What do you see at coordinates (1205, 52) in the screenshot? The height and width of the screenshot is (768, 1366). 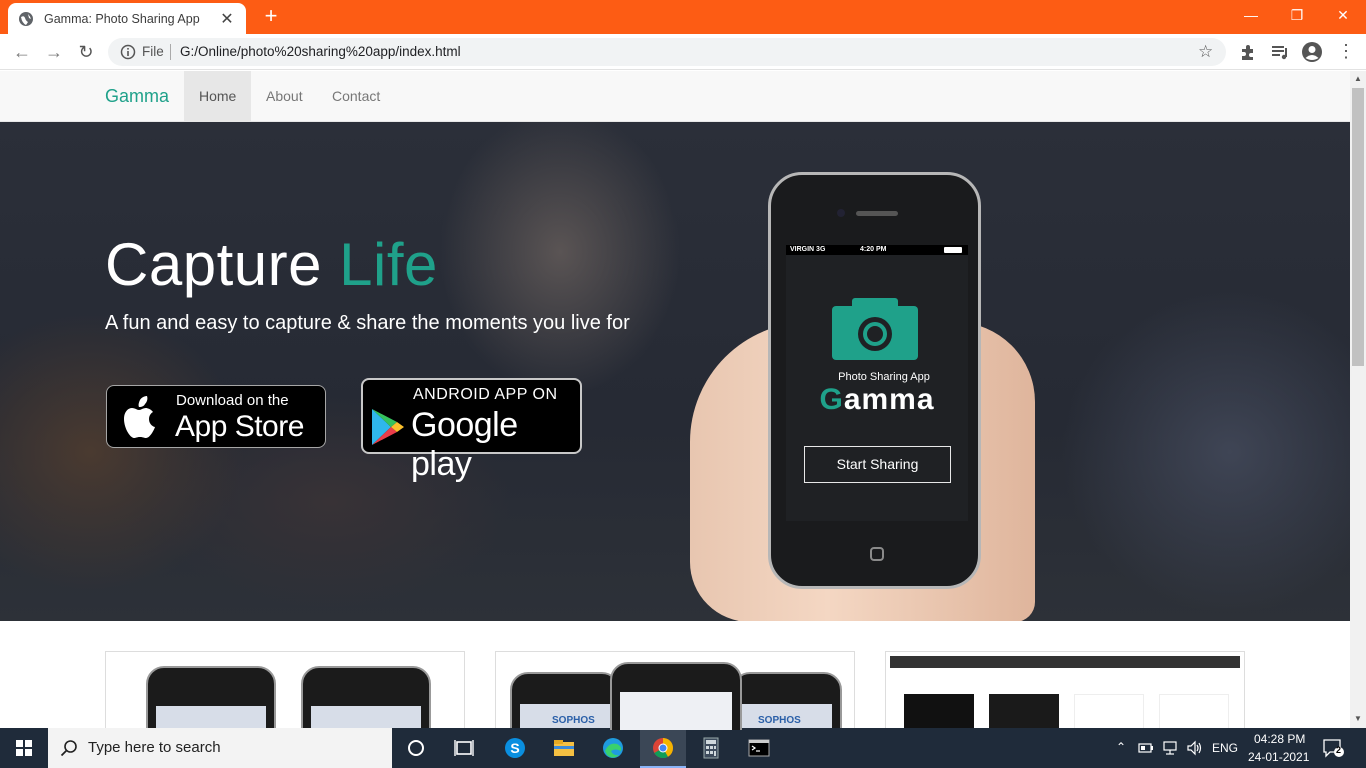 I see `bookmark-star-icon: ☆` at bounding box center [1205, 52].